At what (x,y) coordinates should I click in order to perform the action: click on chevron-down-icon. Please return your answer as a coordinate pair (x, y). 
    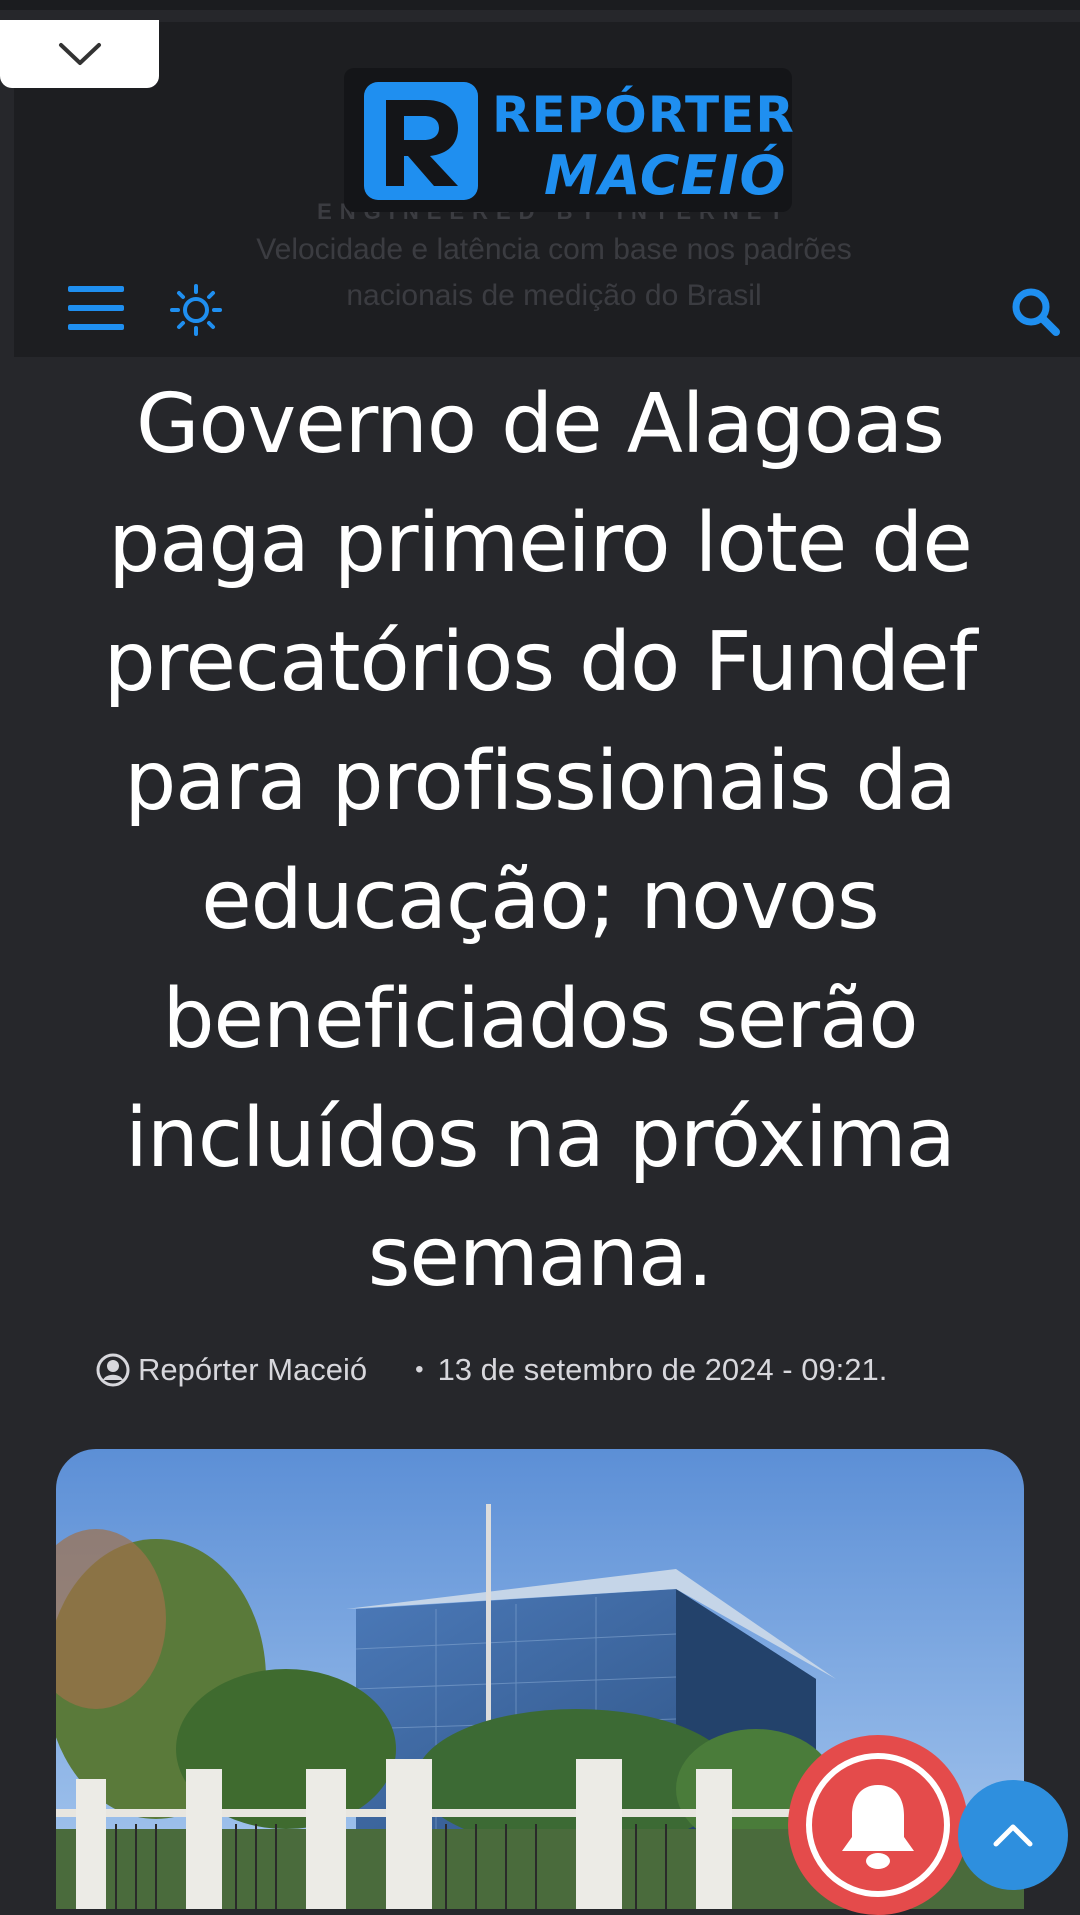
    Looking at the image, I should click on (79, 54).